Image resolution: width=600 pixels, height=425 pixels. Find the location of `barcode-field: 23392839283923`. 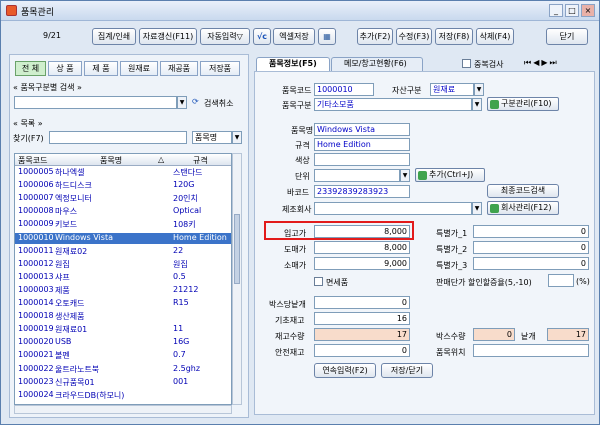

barcode-field: 23392839283923 is located at coordinates (362, 191).